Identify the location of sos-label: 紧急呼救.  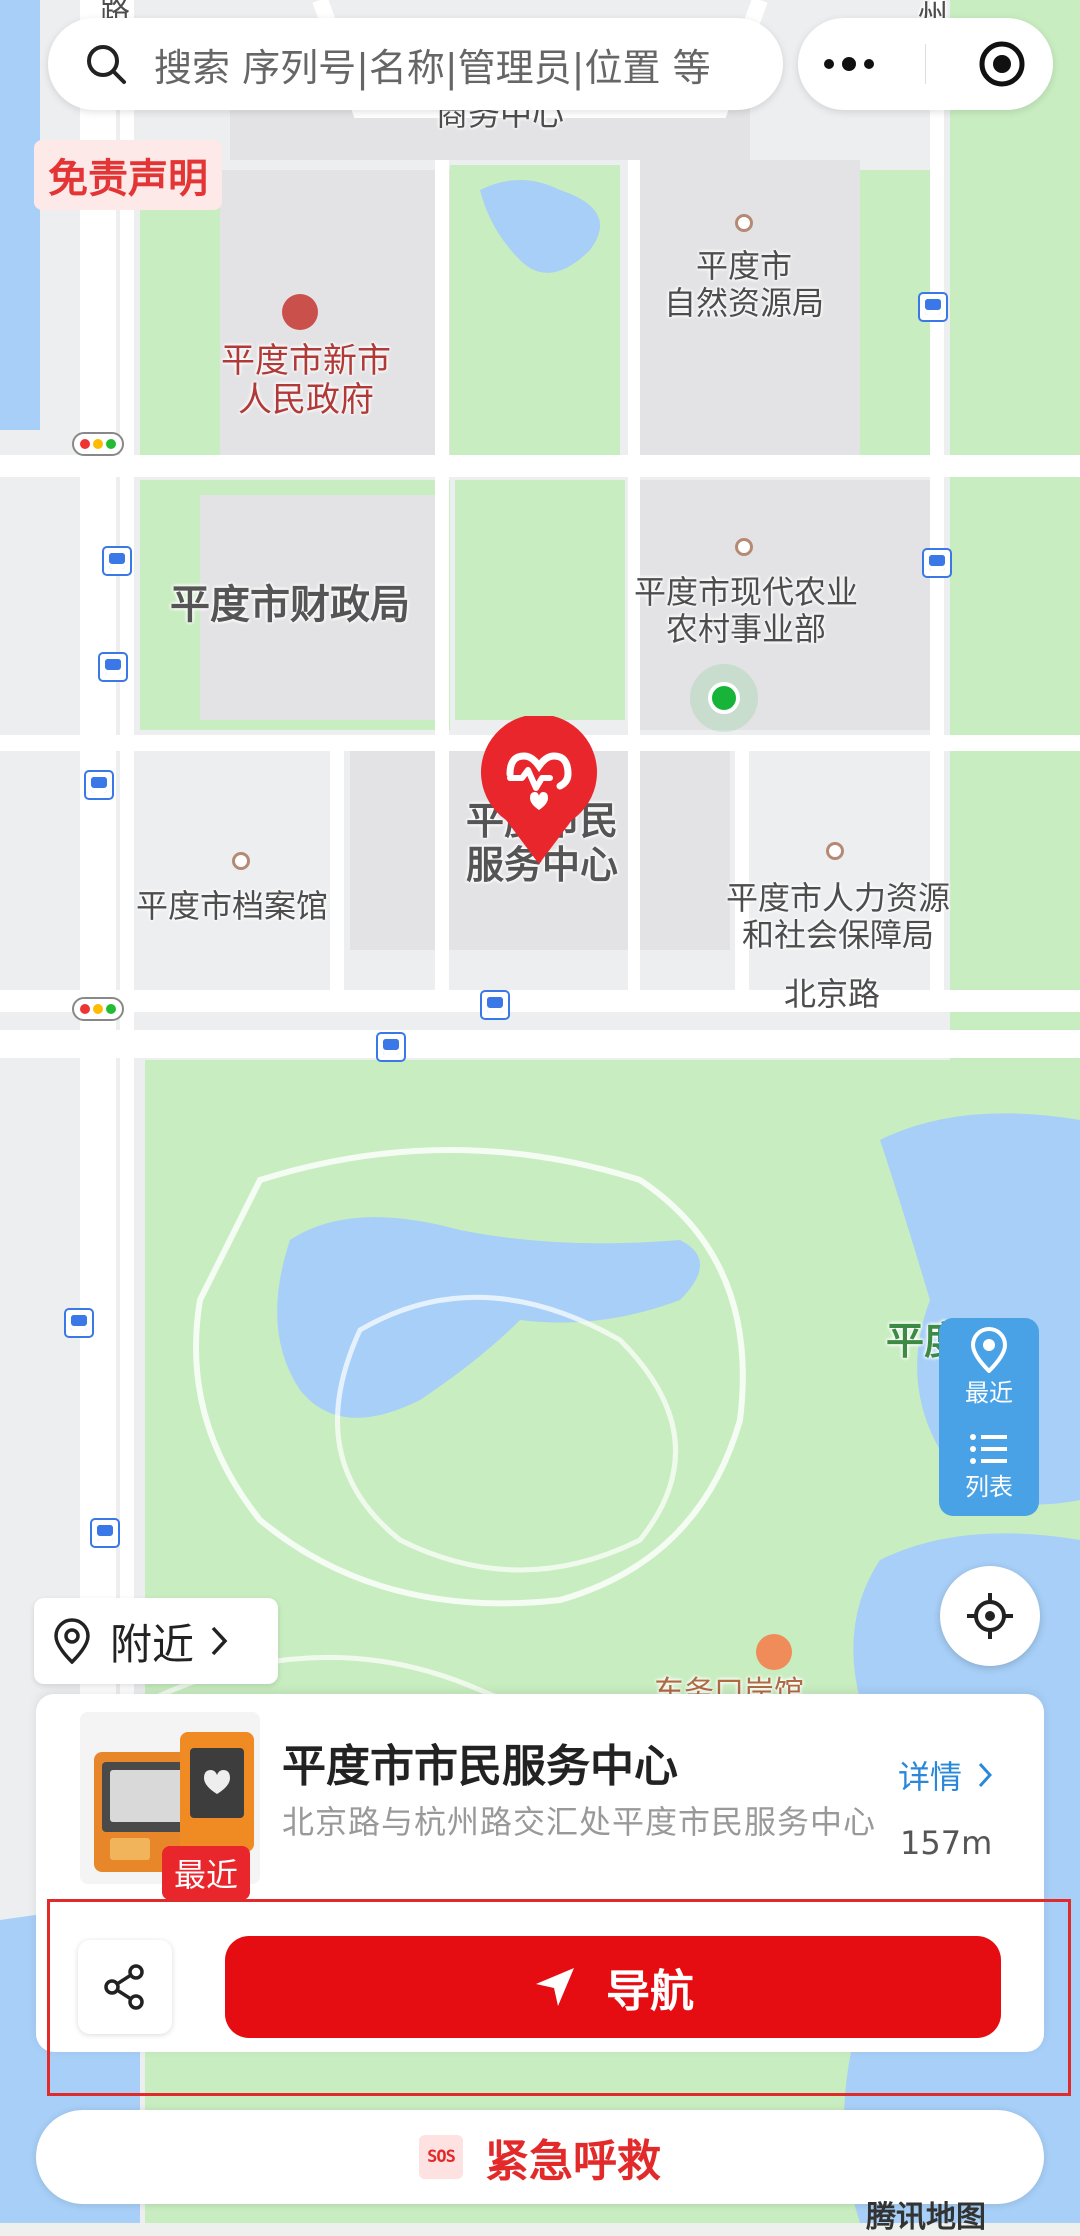
(573, 2161).